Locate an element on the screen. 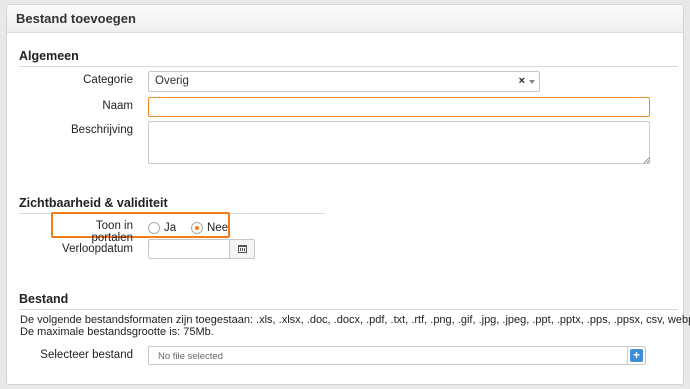 The image size is (690, 389). clear-icon: × is located at coordinates (522, 81).